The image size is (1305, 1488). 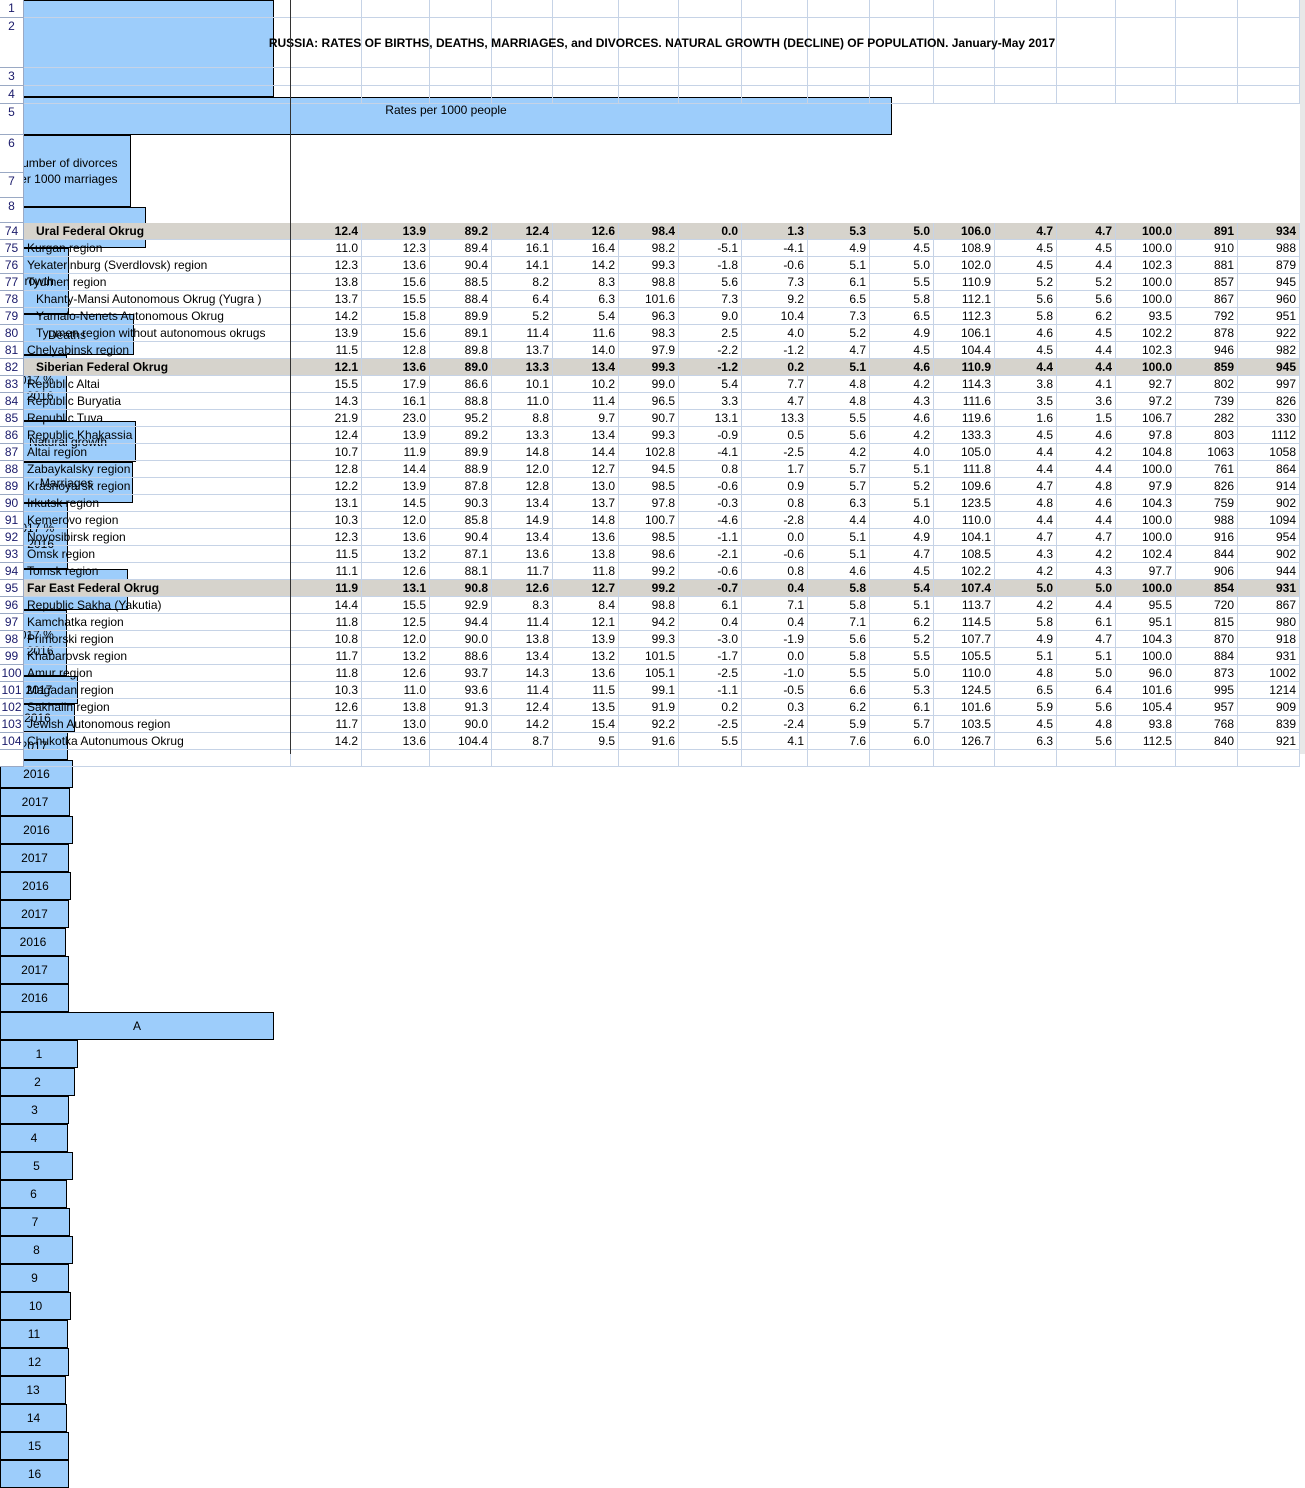 I want to click on value-cell: 951, so click(x=1269, y=316).